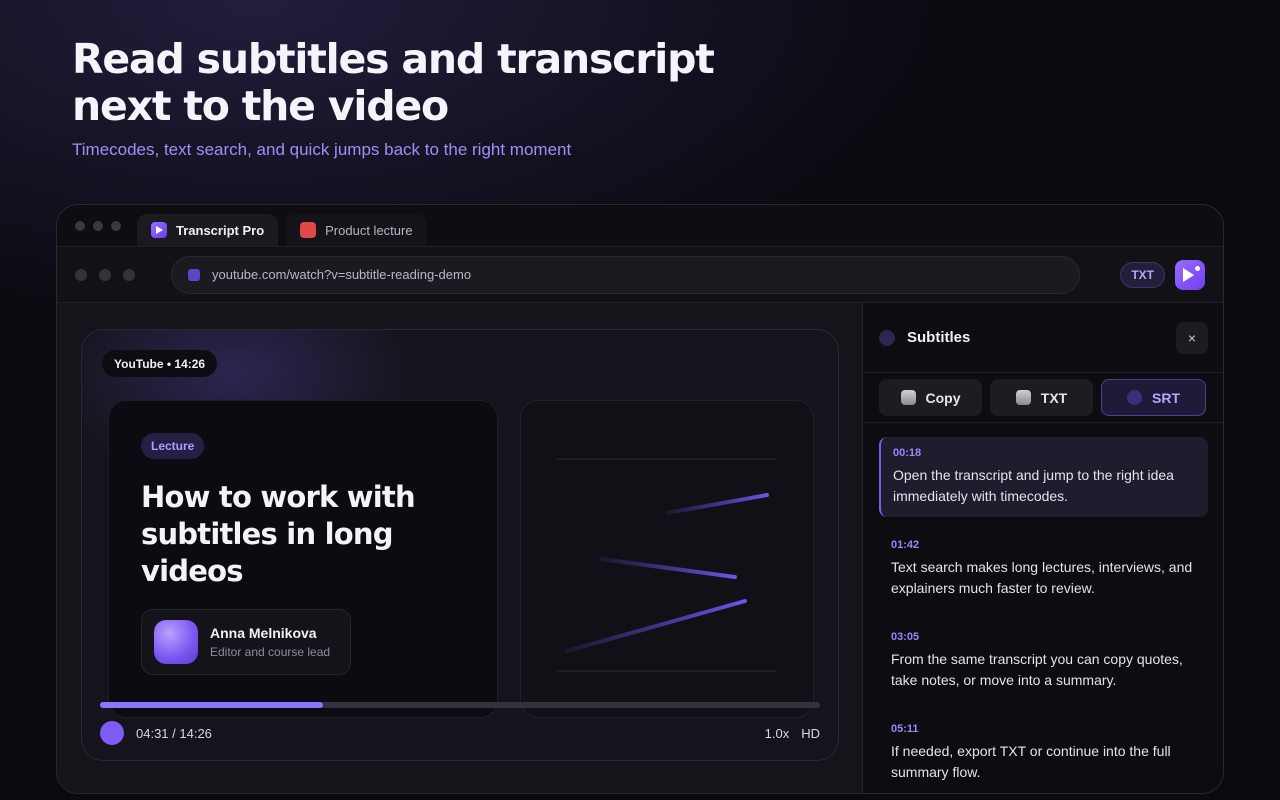 This screenshot has height=800, width=1280. I want to click on player-controls: 04:31 / 14:26 1.0x HD, so click(460, 733).